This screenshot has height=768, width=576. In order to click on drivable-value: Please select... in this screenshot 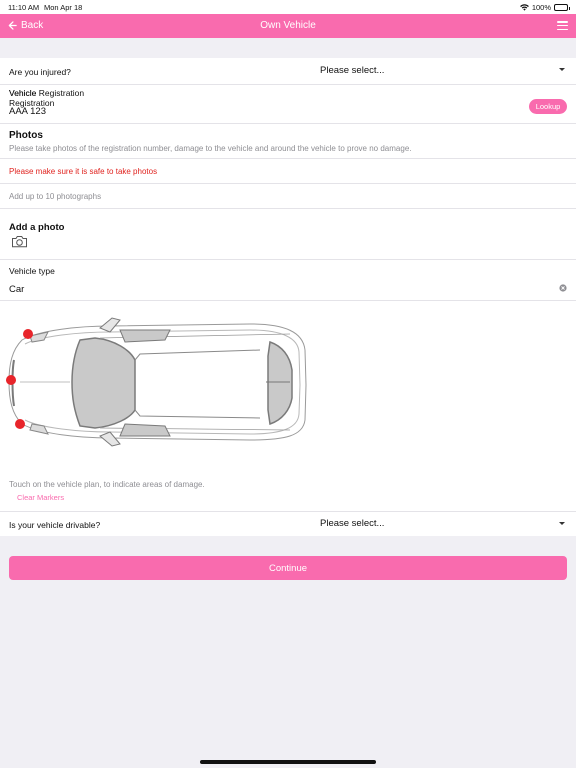, I will do `click(352, 523)`.